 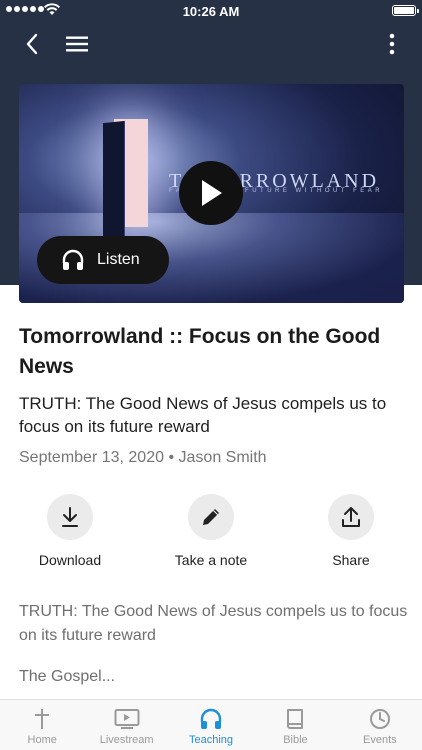 What do you see at coordinates (91, 457) in the screenshot?
I see `sermon-date: September 13, 2020` at bounding box center [91, 457].